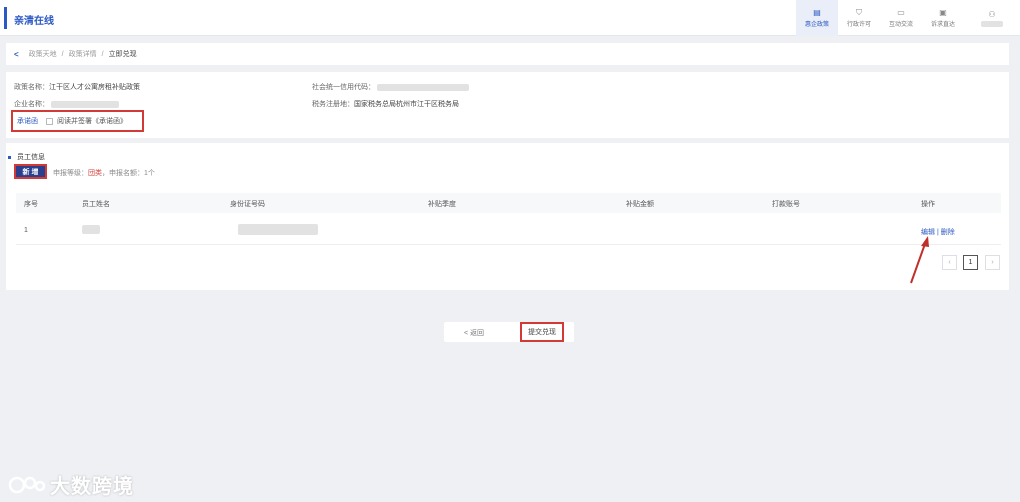 This screenshot has width=1020, height=502. What do you see at coordinates (278, 229) in the screenshot?
I see `row-id-redacted` at bounding box center [278, 229].